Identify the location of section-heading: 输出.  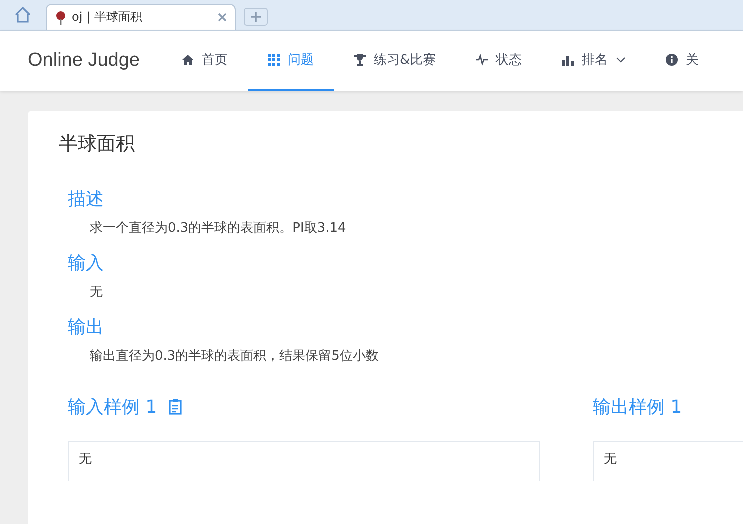
(86, 327).